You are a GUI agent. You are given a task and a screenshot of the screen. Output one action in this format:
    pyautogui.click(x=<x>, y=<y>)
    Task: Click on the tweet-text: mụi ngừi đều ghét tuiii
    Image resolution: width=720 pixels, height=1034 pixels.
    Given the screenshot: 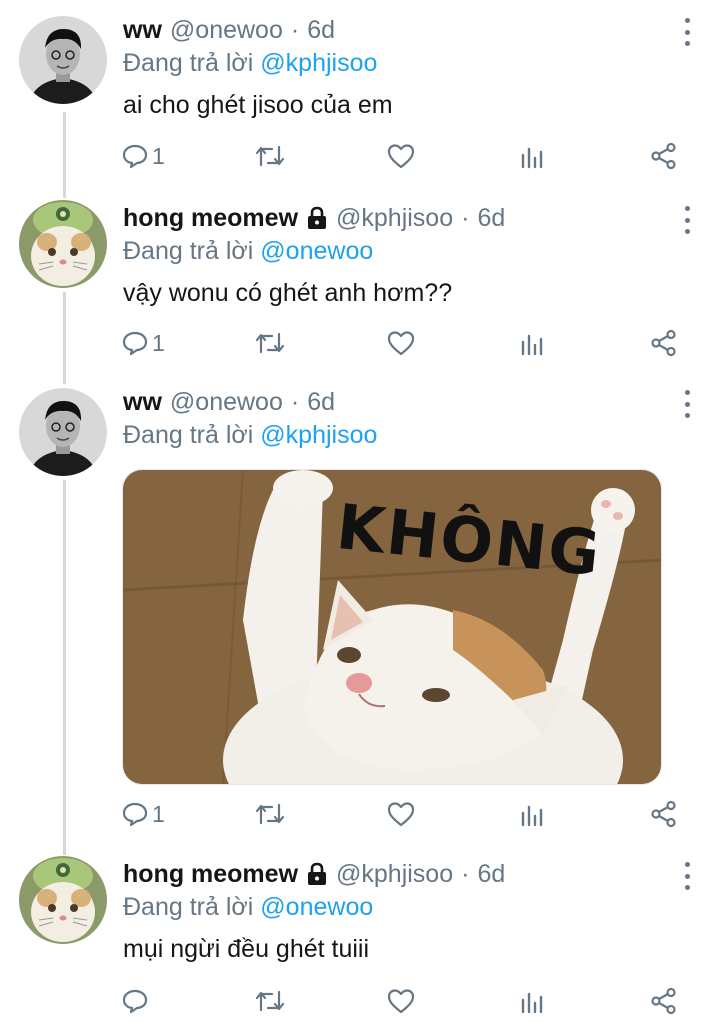 What is the action you would take?
    pyautogui.click(x=246, y=949)
    